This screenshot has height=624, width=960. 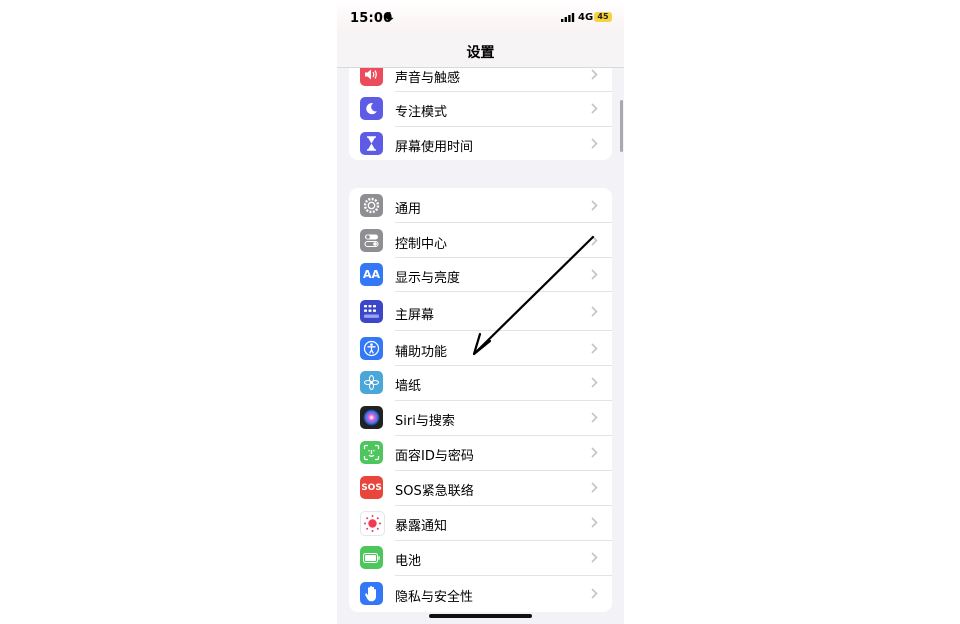 What do you see at coordinates (586, 17) in the screenshot?
I see `network-type: 4G` at bounding box center [586, 17].